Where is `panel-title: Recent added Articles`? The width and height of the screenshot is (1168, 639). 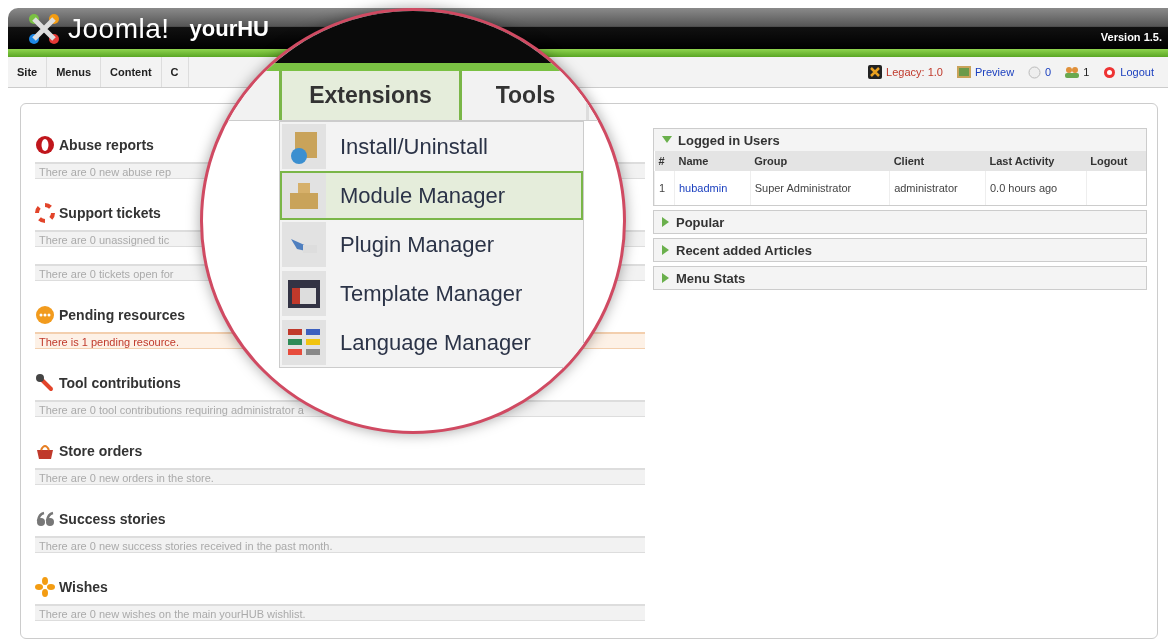
panel-title: Recent added Articles is located at coordinates (744, 250).